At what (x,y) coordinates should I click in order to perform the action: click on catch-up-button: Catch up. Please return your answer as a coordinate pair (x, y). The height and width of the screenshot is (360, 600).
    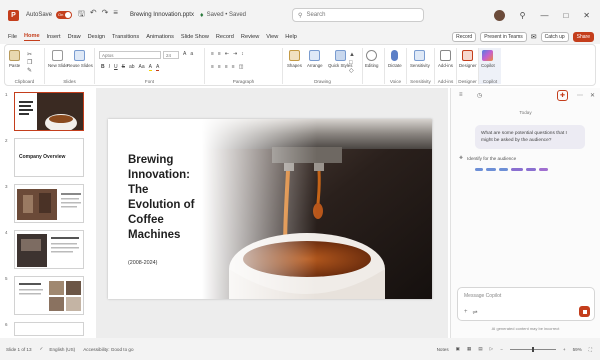
    Looking at the image, I should click on (554, 37).